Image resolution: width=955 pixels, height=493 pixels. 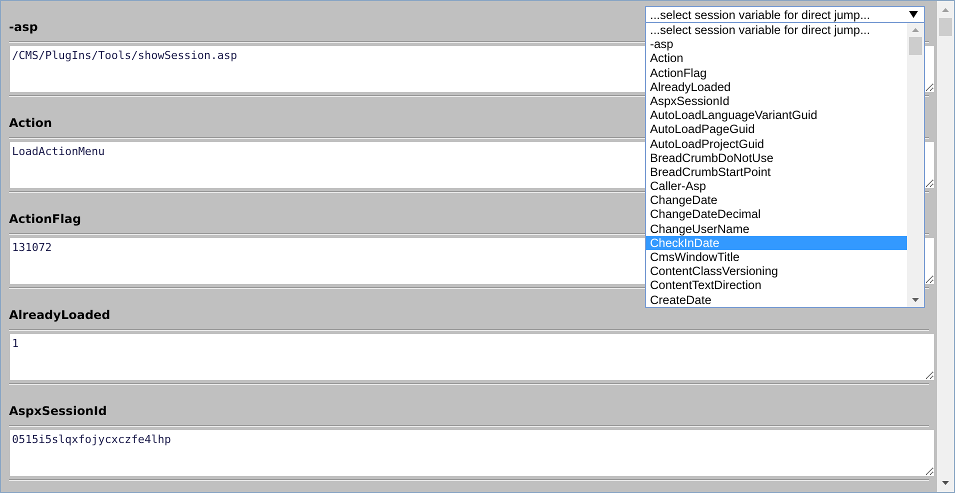 I want to click on dropdown-option: Action, so click(x=776, y=58).